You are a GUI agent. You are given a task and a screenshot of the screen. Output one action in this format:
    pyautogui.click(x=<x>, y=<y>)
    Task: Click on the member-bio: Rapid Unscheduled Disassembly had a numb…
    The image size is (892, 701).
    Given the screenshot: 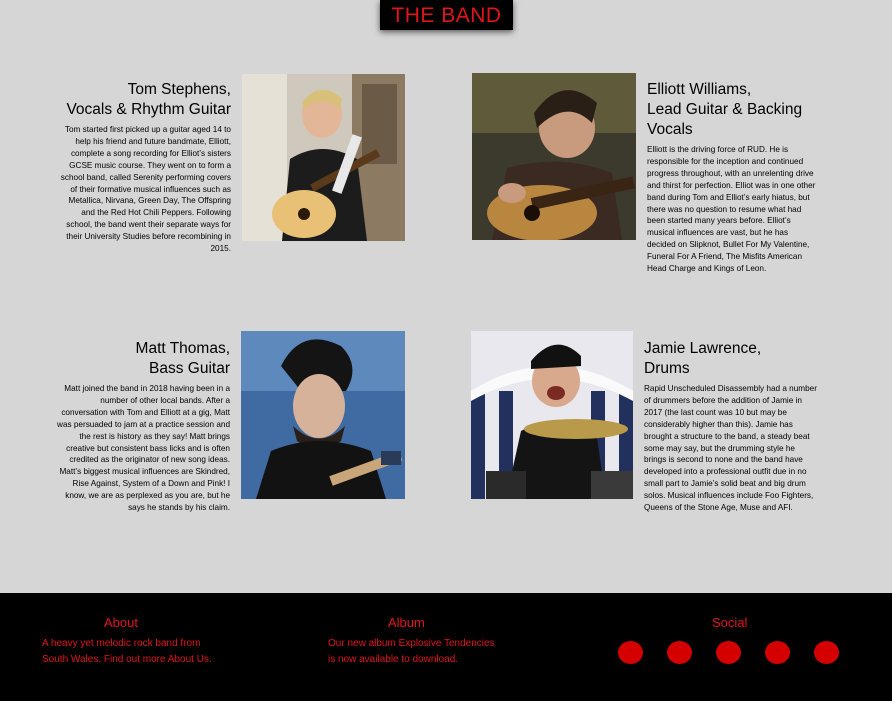 What is the action you would take?
    pyautogui.click(x=730, y=448)
    